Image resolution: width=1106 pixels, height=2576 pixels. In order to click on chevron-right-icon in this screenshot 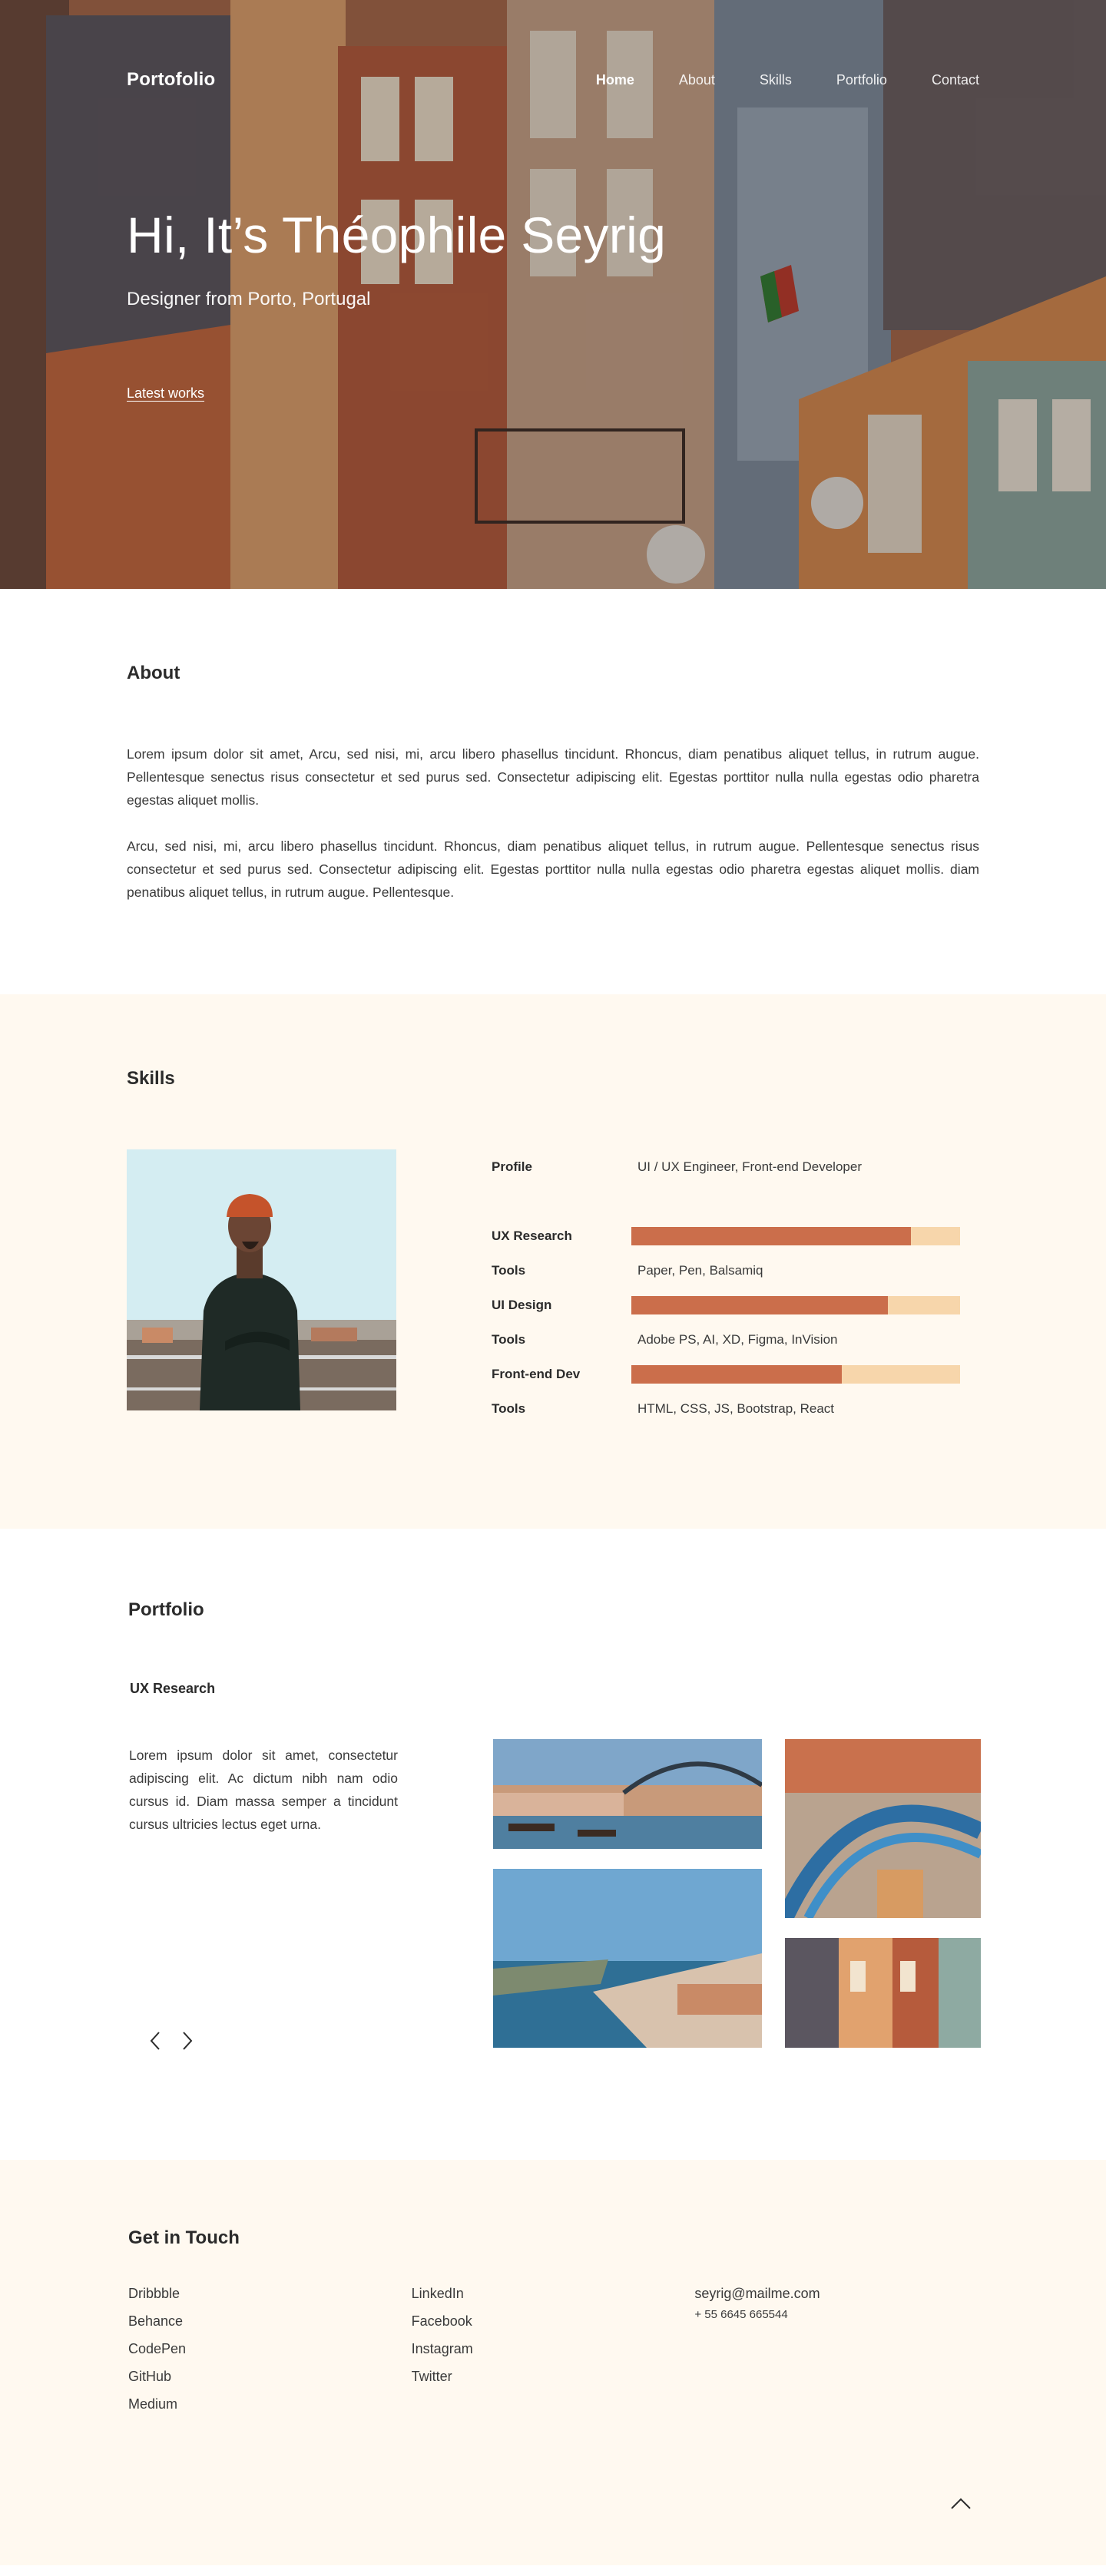, I will do `click(188, 2040)`.